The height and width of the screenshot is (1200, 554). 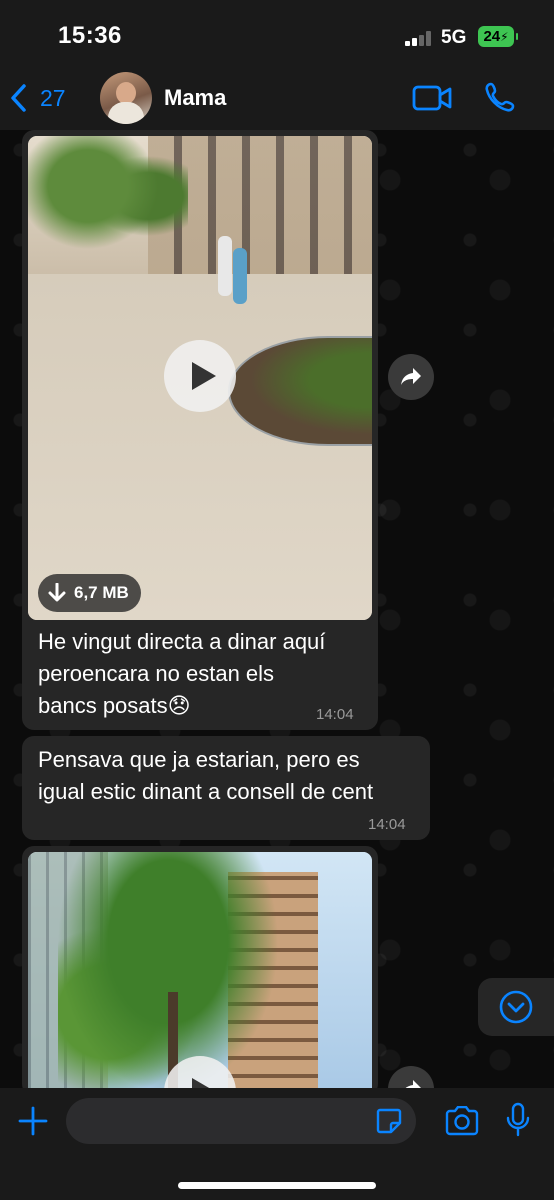 I want to click on avatar, so click(x=126, y=98).